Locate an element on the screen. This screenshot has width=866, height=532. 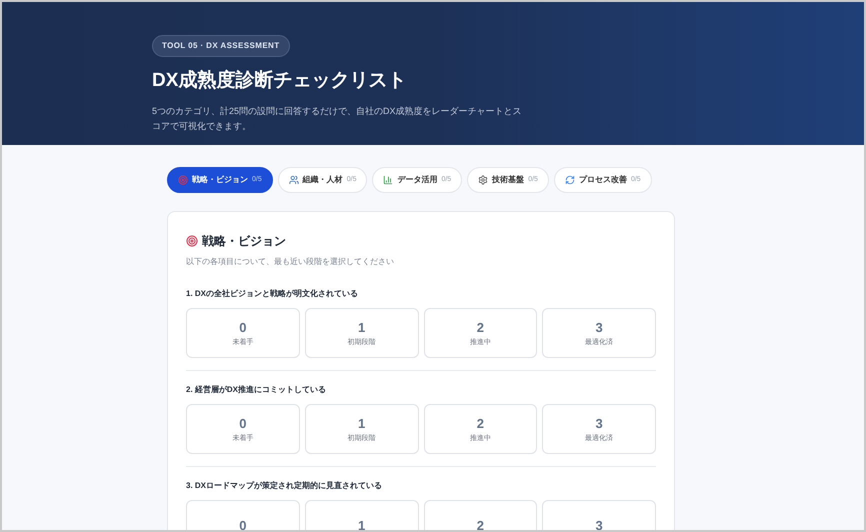
section-title: 戦略・ビジョン is located at coordinates (244, 241).